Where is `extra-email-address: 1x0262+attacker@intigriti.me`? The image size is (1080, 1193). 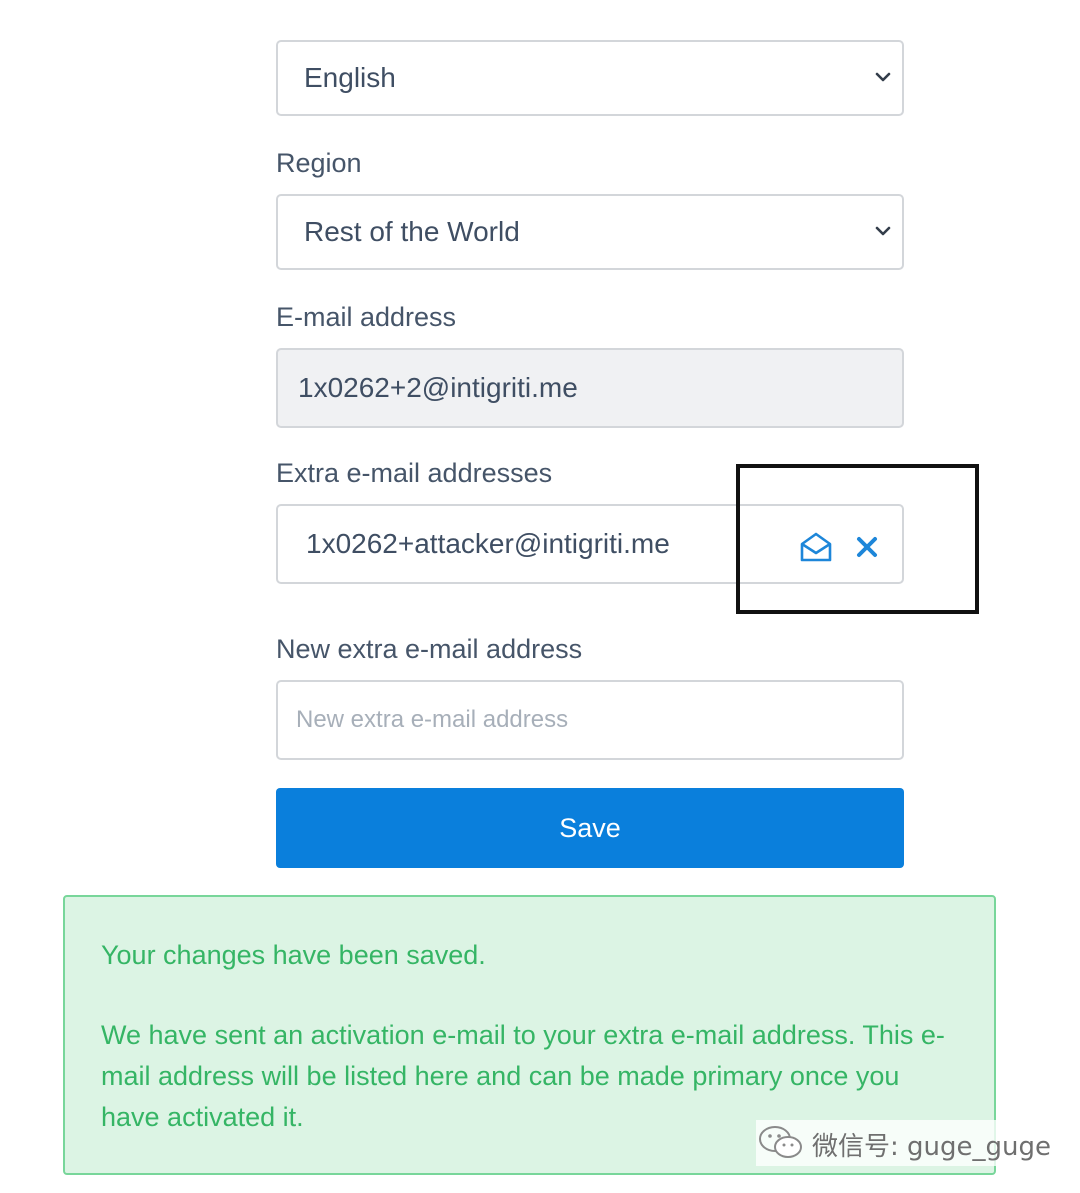
extra-email-address: 1x0262+attacker@intigriti.me is located at coordinates (488, 543).